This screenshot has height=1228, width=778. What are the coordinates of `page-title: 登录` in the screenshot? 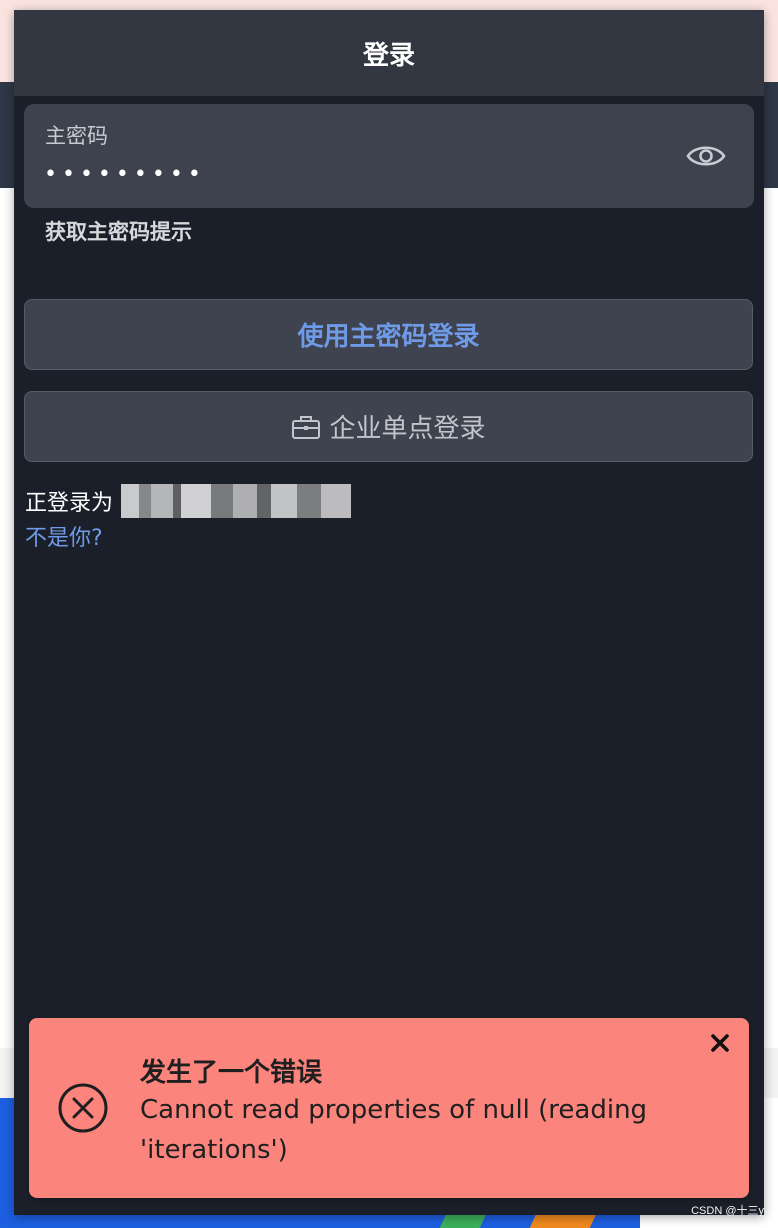 It's located at (388, 55).